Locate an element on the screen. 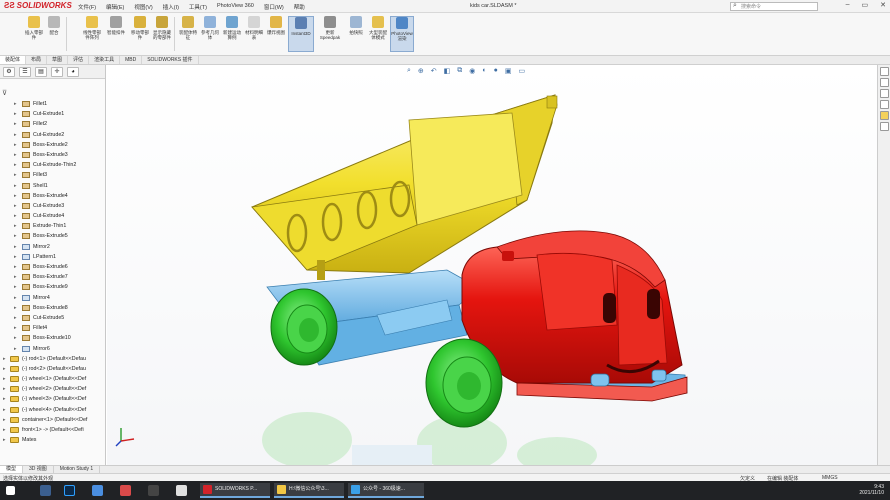  tree-item-feature: ▸ LPattern1 is located at coordinates (52, 257).